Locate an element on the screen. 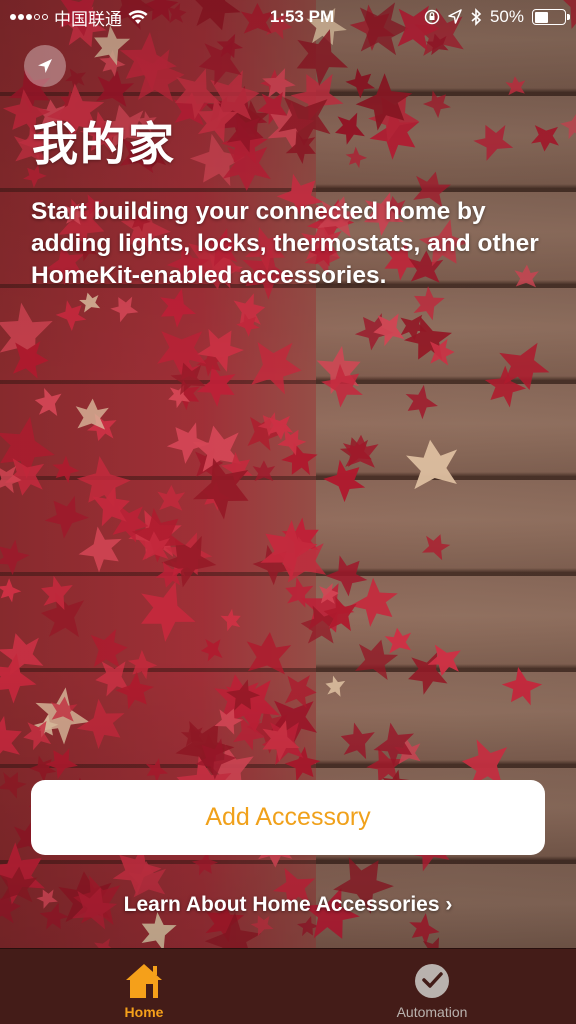  chevron-right-icon: › is located at coordinates (449, 904).